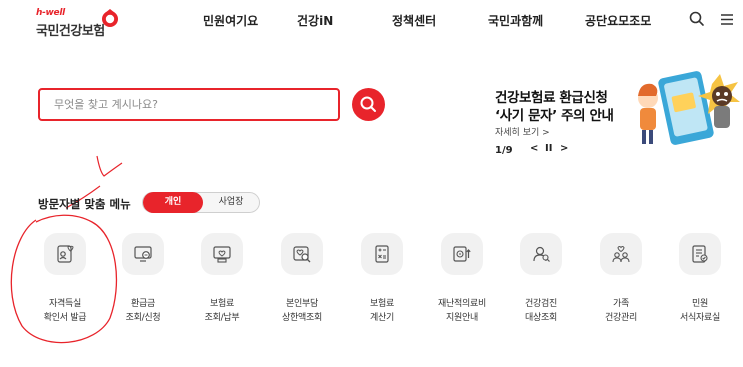  What do you see at coordinates (621, 304) in the screenshot?
I see `service-label-line1: 가족` at bounding box center [621, 304].